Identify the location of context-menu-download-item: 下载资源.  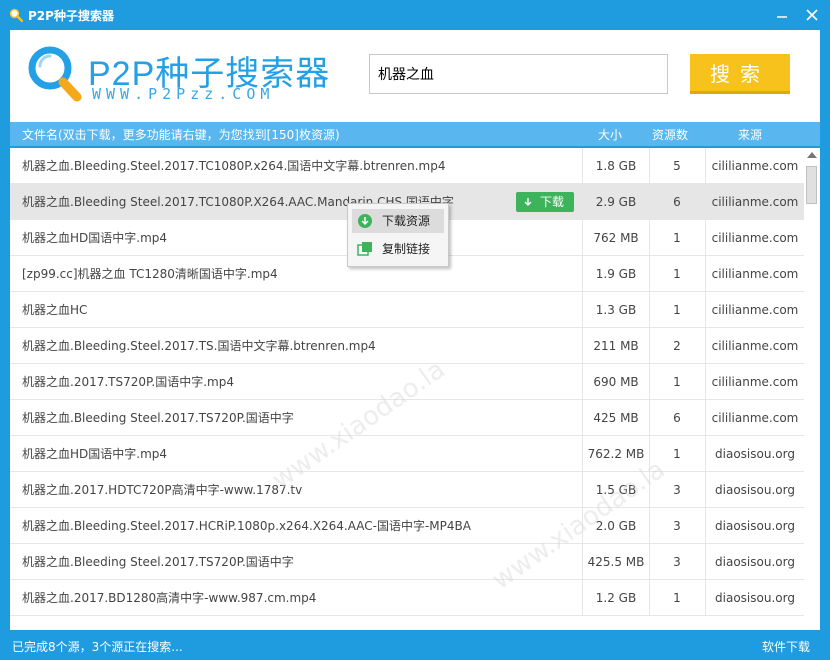
(398, 221).